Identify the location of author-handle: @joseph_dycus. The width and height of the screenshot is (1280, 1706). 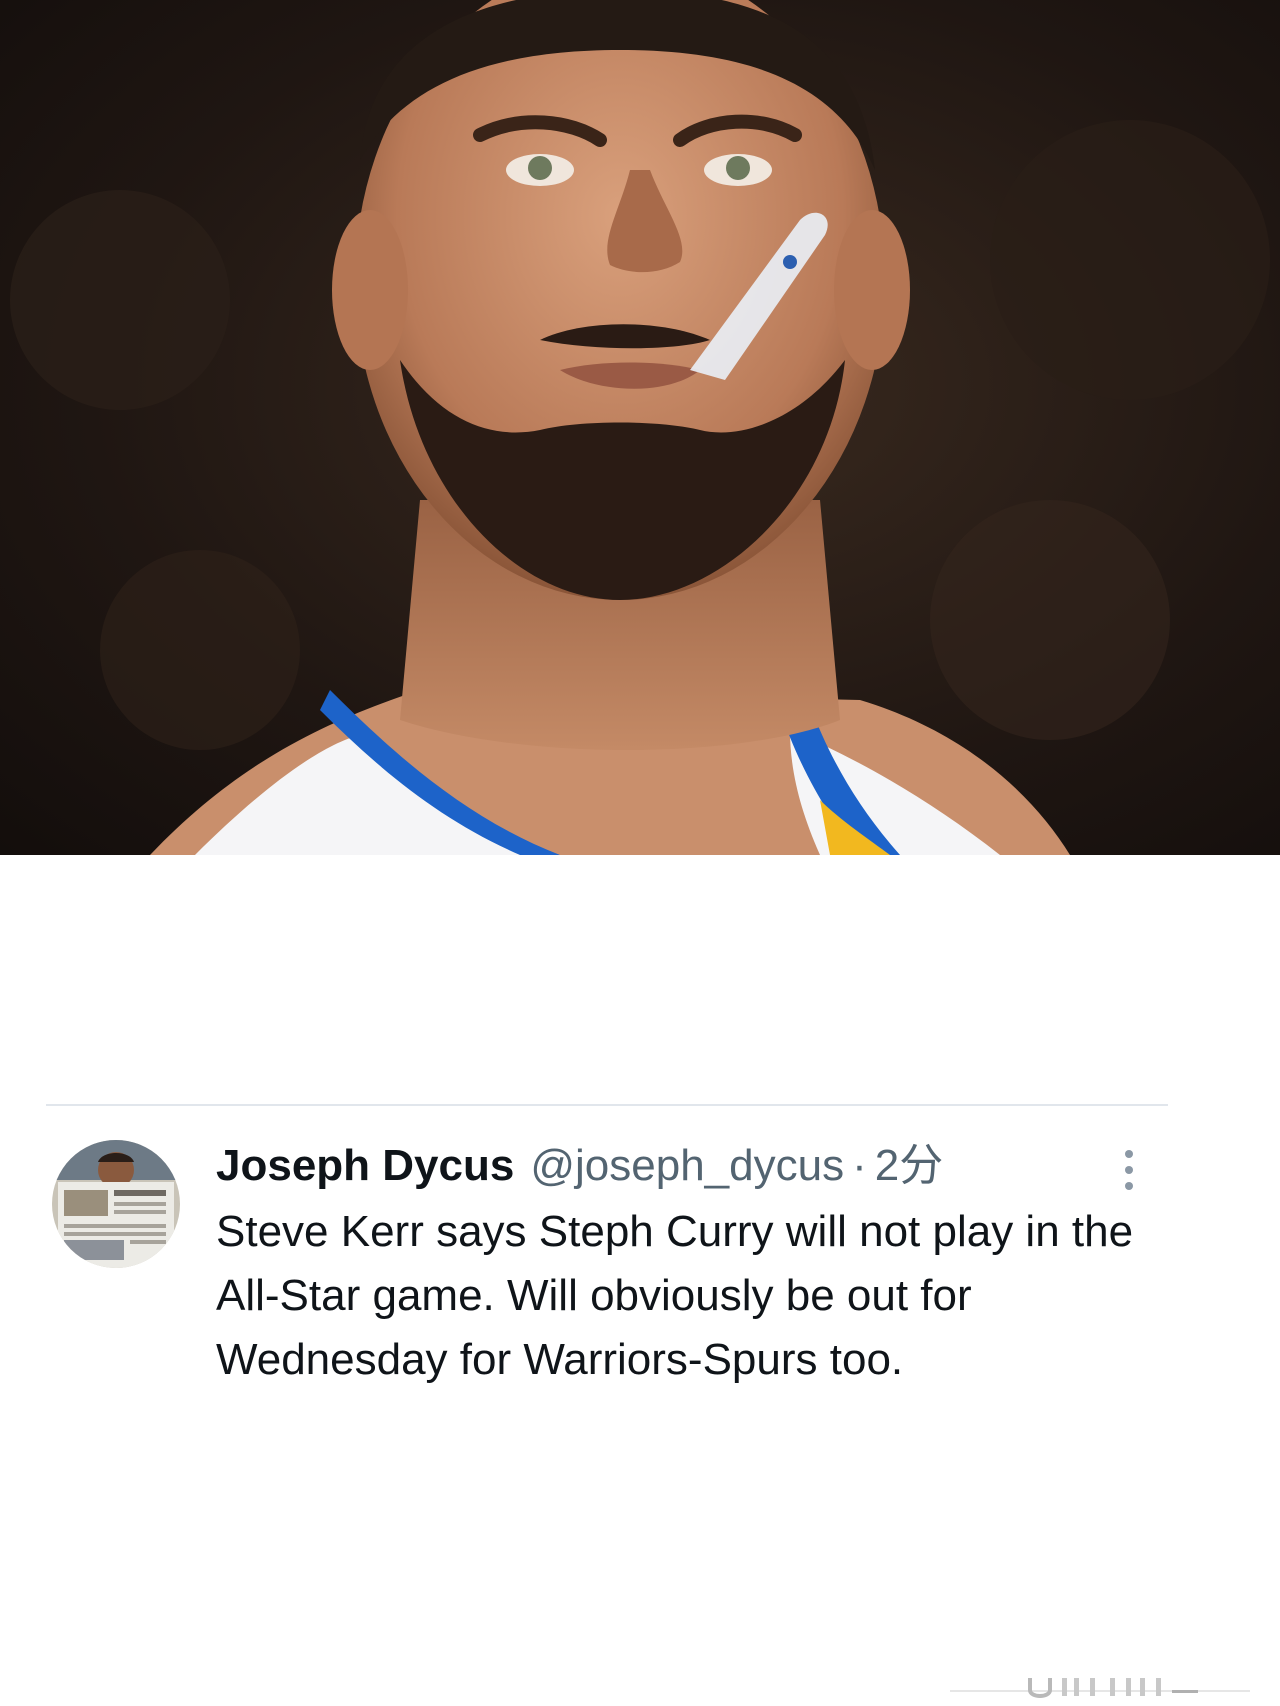
(687, 1166).